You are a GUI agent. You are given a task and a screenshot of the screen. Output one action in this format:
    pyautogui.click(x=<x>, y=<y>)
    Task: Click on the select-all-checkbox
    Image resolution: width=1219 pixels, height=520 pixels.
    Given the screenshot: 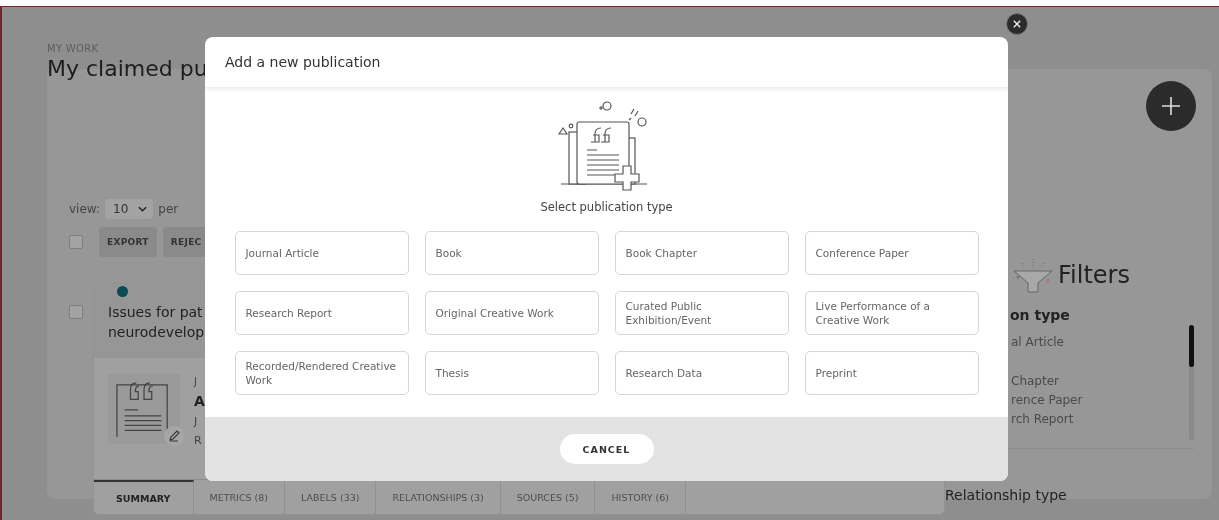 What is the action you would take?
    pyautogui.click(x=76, y=242)
    